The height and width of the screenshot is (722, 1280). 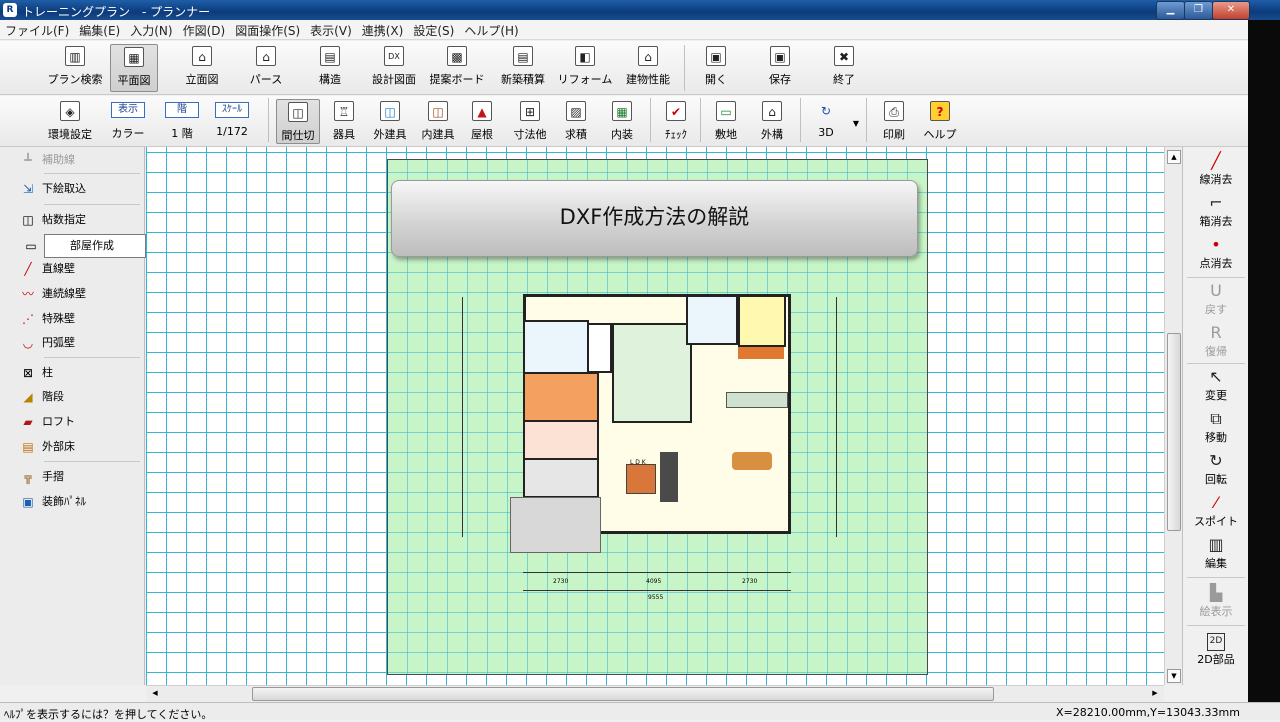 What do you see at coordinates (82, 422) in the screenshot?
I see `loft-tool: ▰ ロフト` at bounding box center [82, 422].